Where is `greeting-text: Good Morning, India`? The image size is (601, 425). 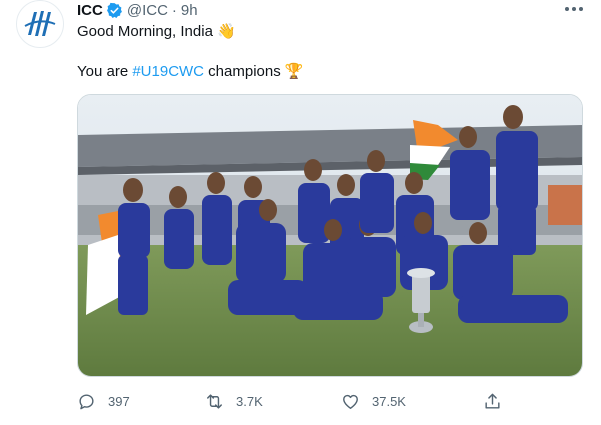
greeting-text: Good Morning, India is located at coordinates (145, 31).